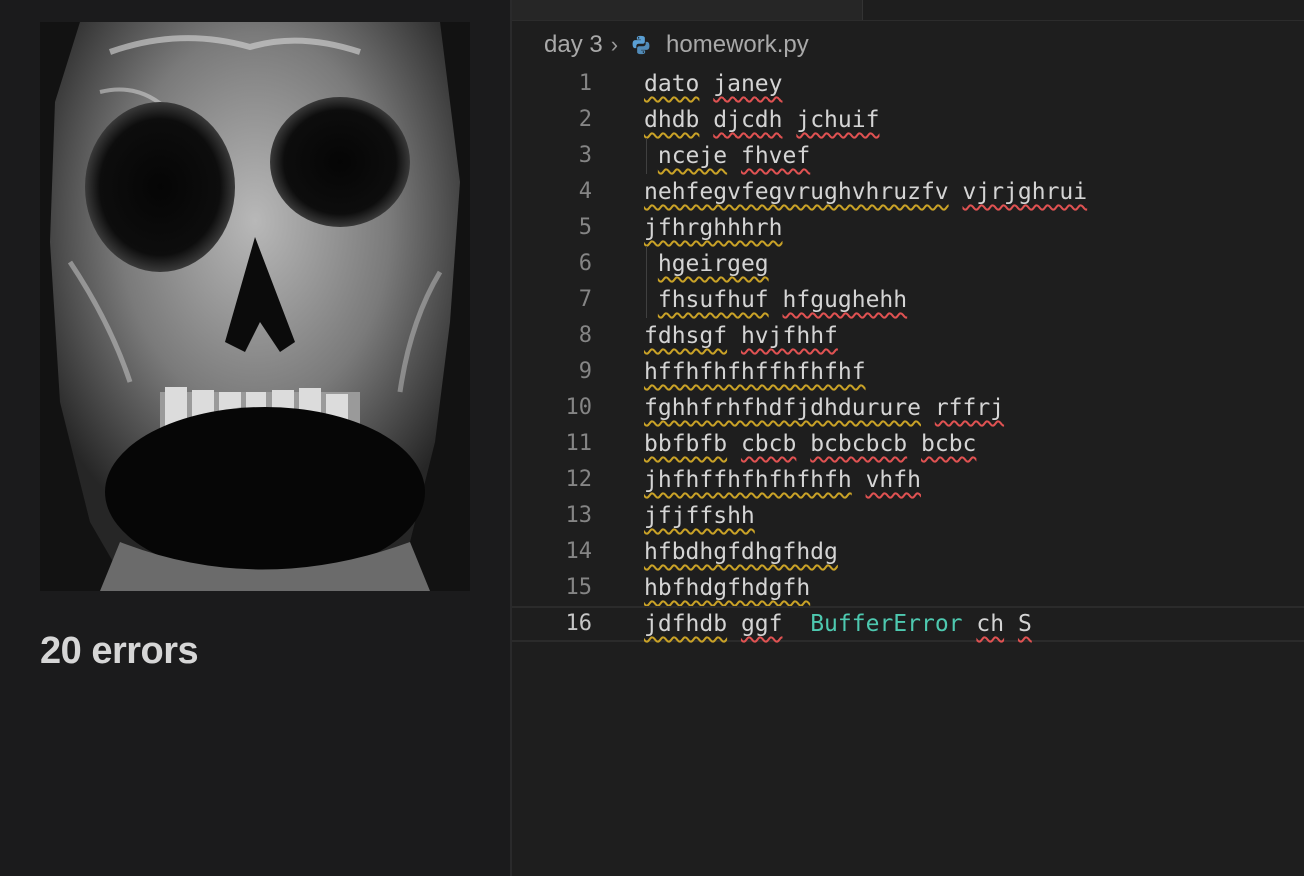 This screenshot has width=1304, height=876. I want to click on error-token: jchuif, so click(838, 120).